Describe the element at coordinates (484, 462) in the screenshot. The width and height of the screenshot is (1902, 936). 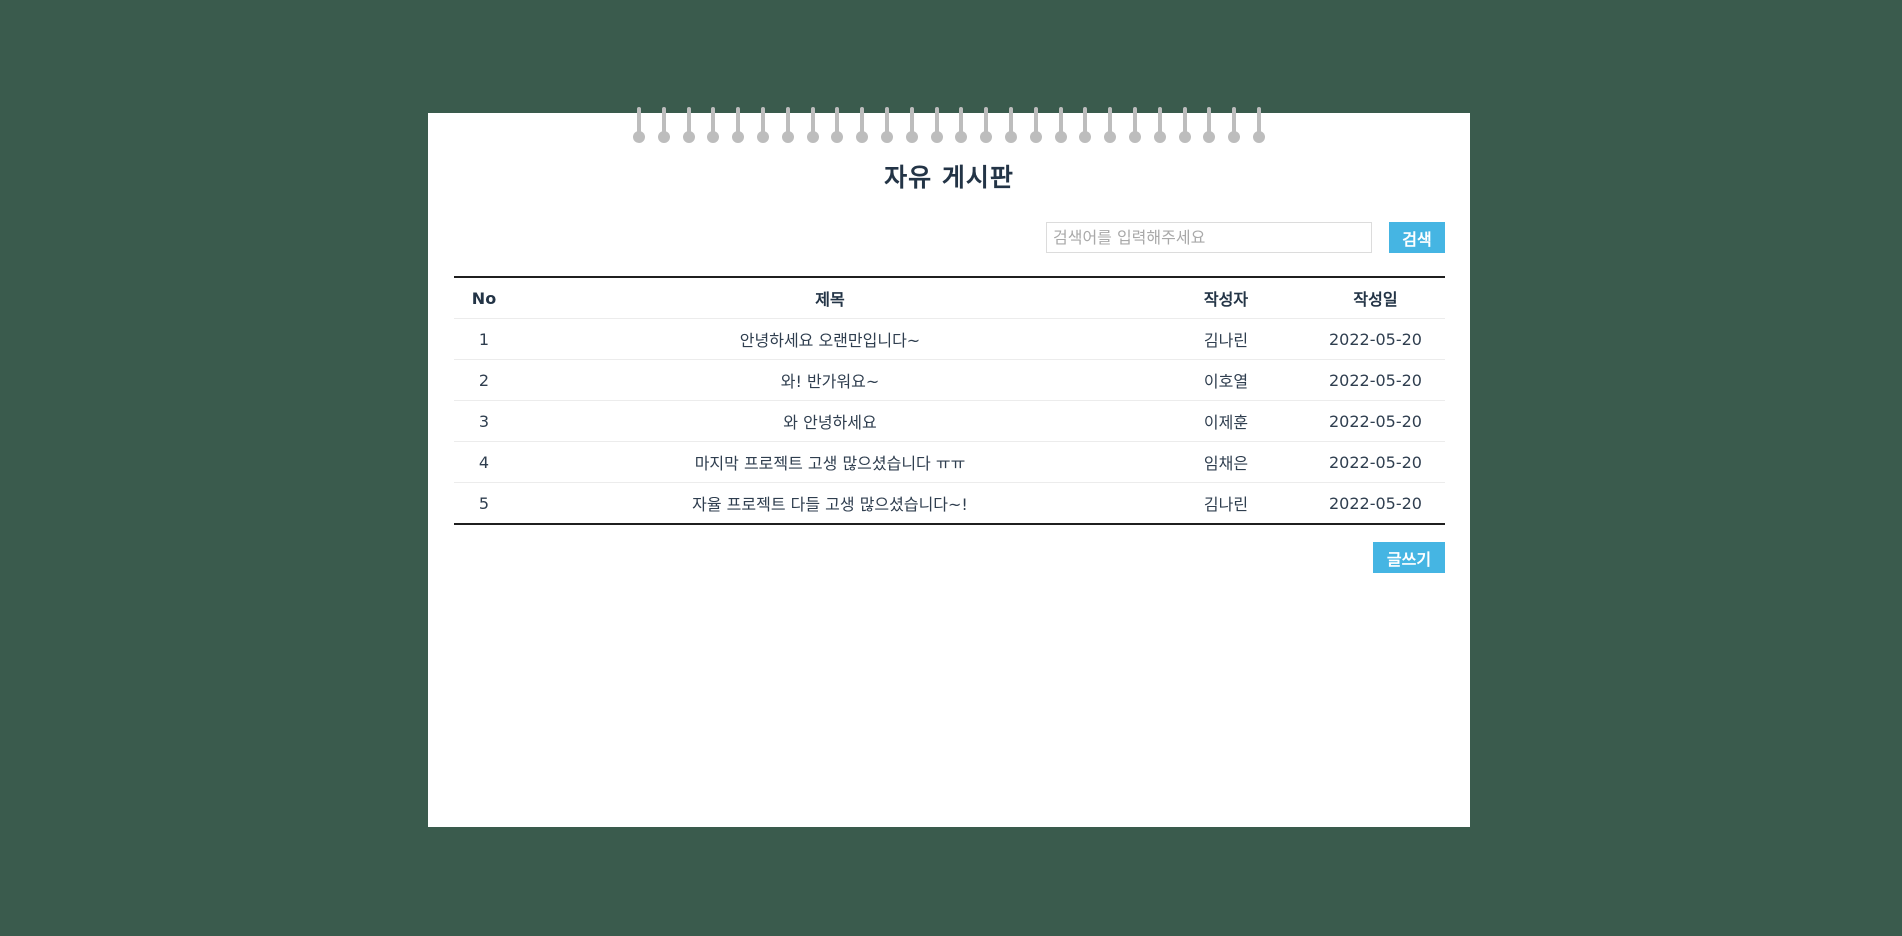
I see `row-no: 4` at that location.